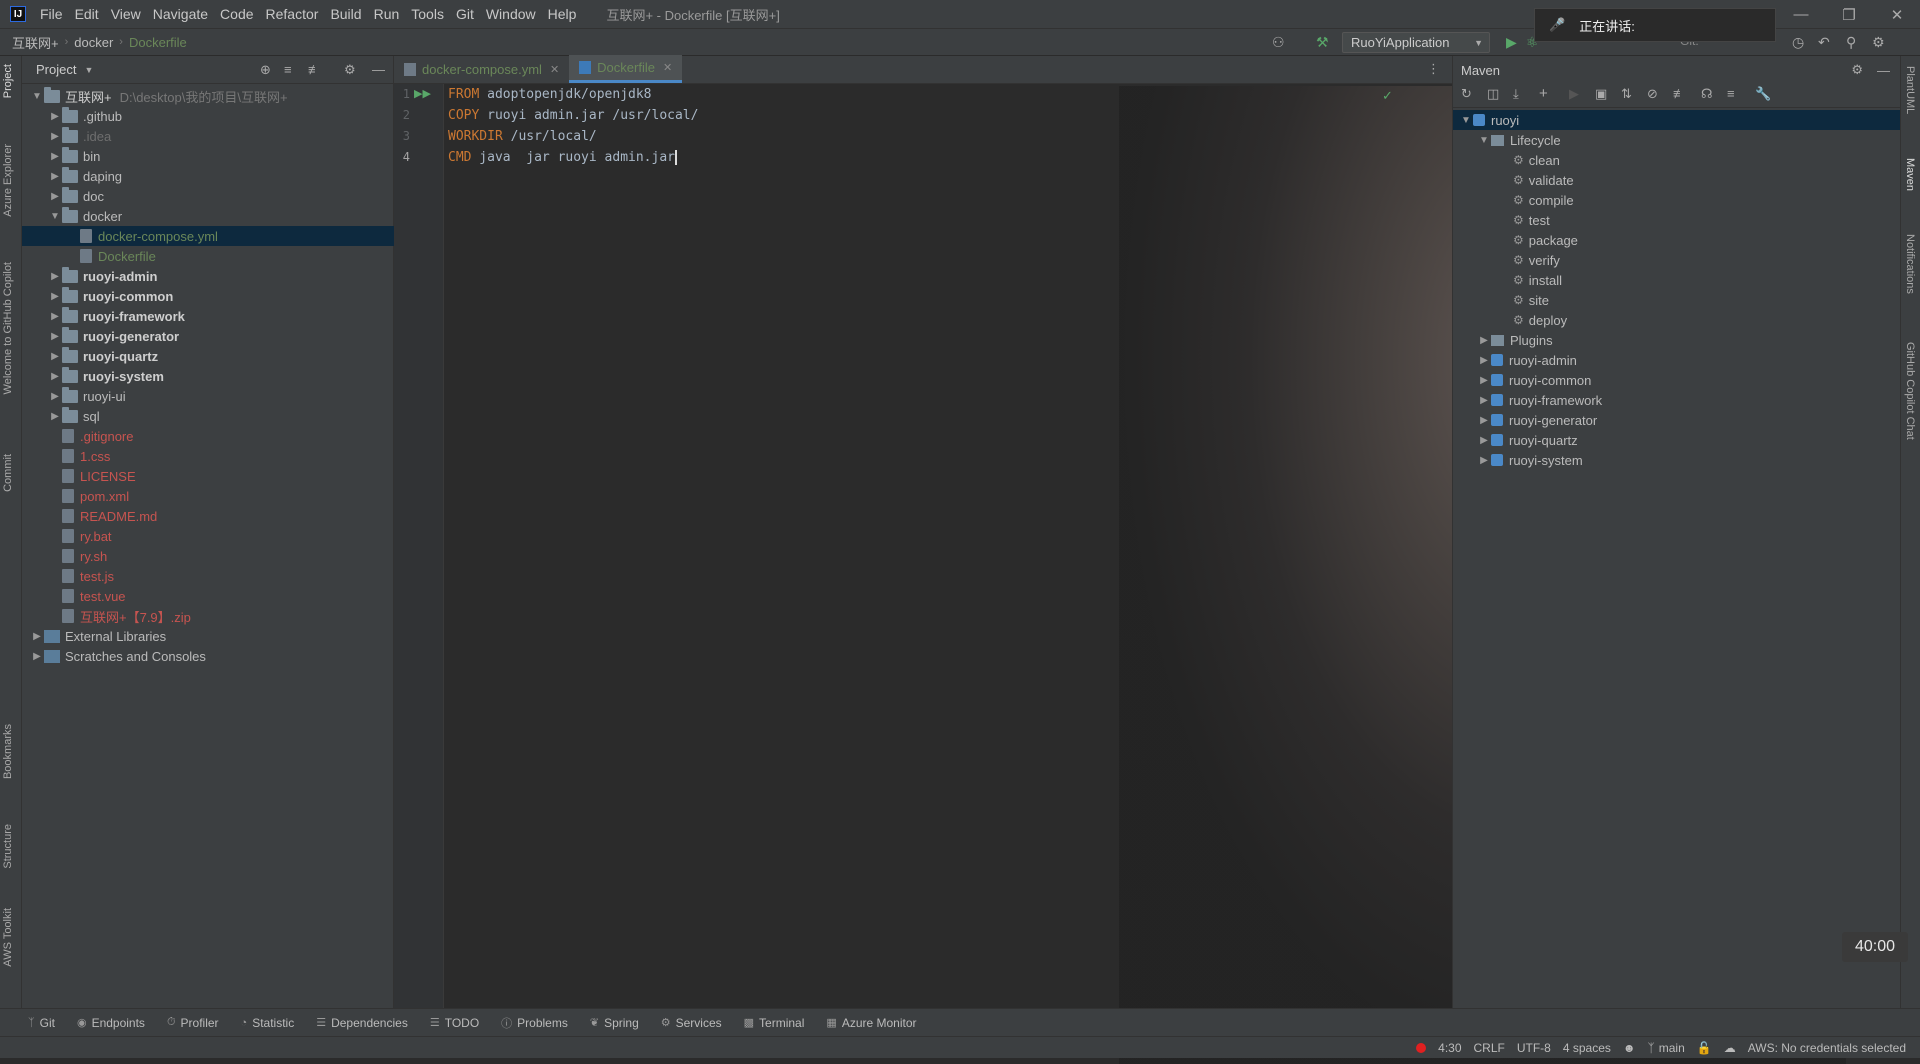 This screenshot has height=1064, width=1920. Describe the element at coordinates (8, 328) in the screenshot. I see `tool-tab-github-copilot: Welcome to GitHub Copilot` at that location.